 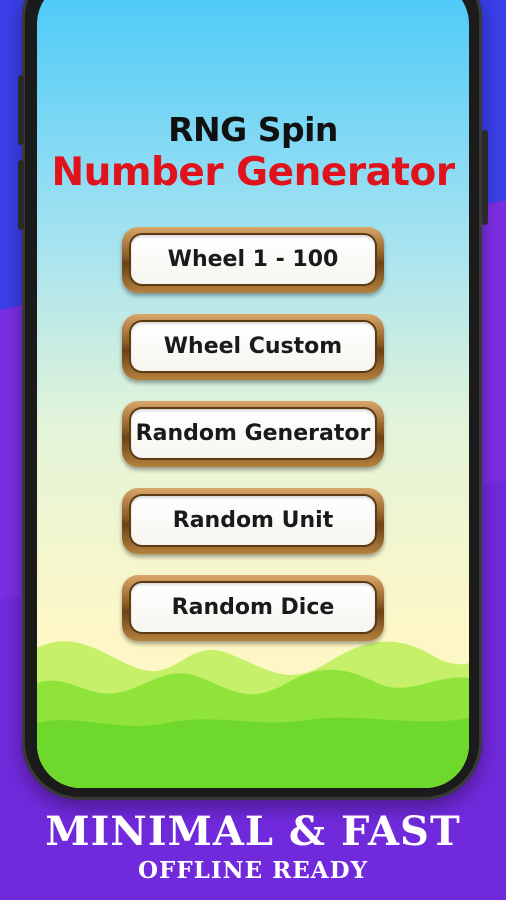 I want to click on promo-headline: MINIMAL & FAST, so click(x=253, y=831).